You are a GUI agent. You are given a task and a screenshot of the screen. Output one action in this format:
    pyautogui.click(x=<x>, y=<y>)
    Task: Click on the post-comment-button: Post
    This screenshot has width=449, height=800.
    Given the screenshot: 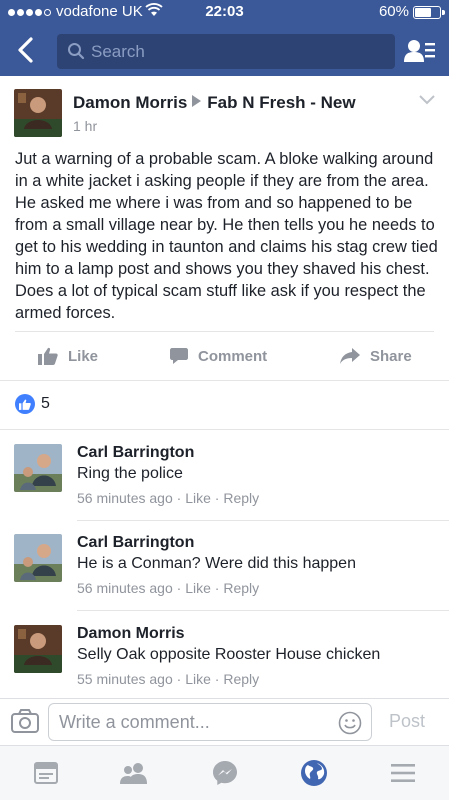 What is the action you would take?
    pyautogui.click(x=407, y=721)
    